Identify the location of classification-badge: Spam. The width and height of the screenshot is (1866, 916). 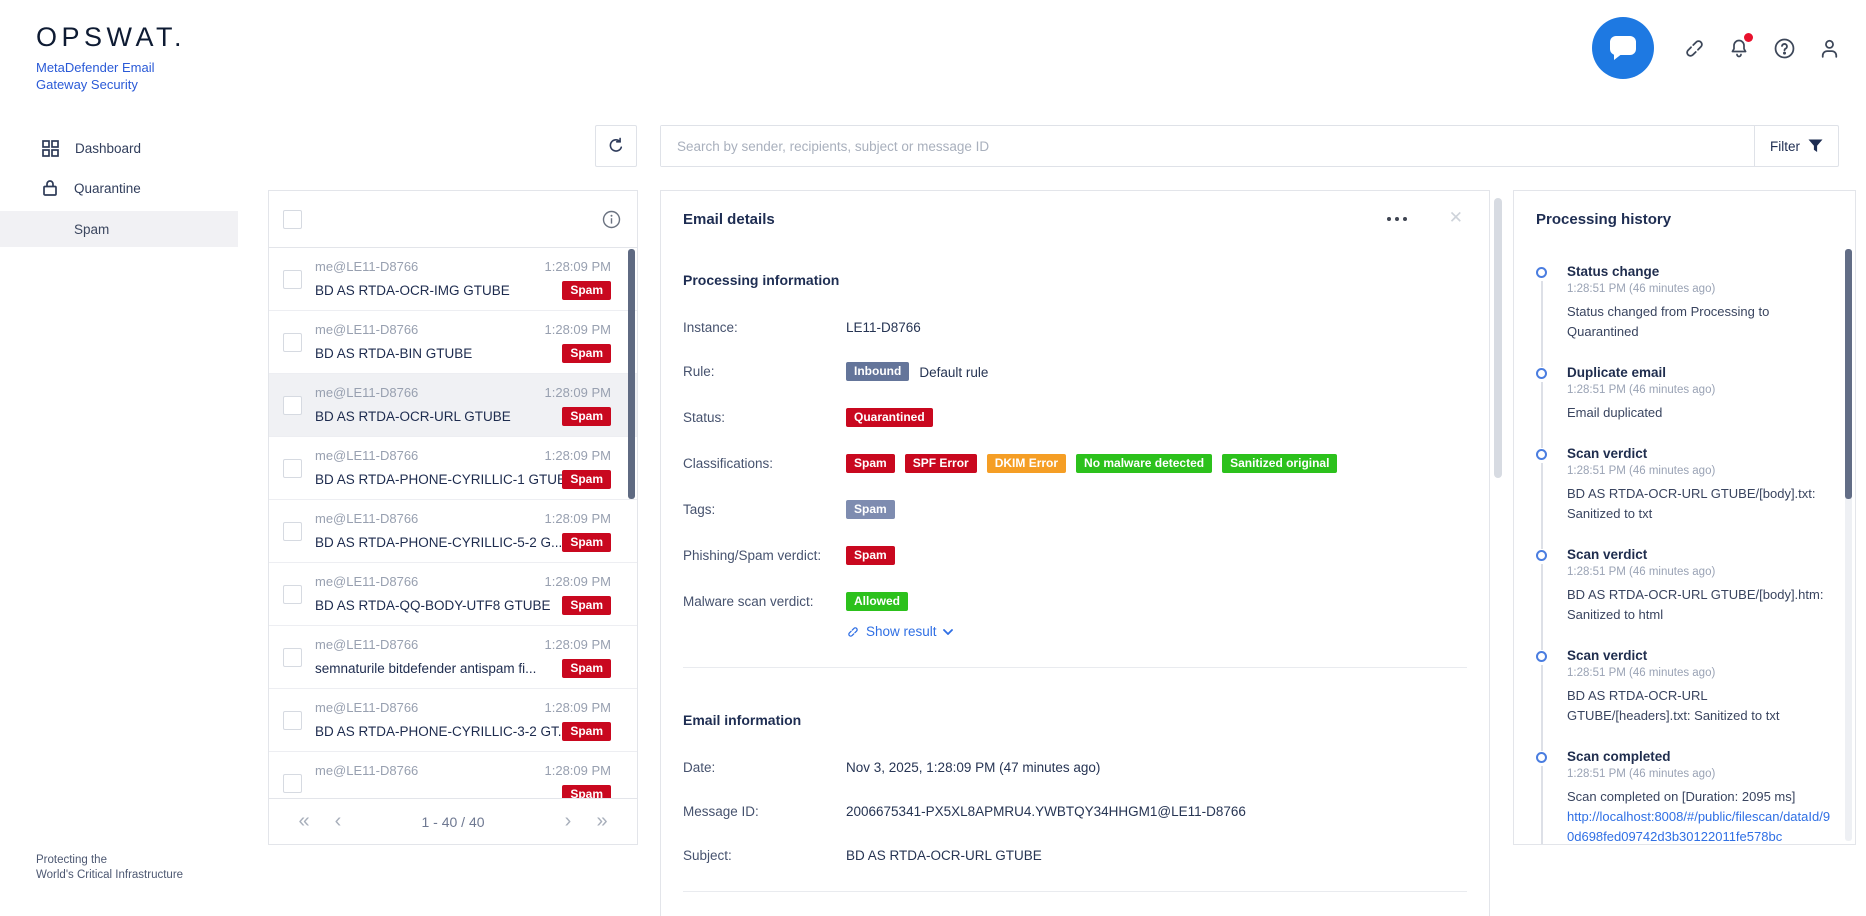
(870, 463).